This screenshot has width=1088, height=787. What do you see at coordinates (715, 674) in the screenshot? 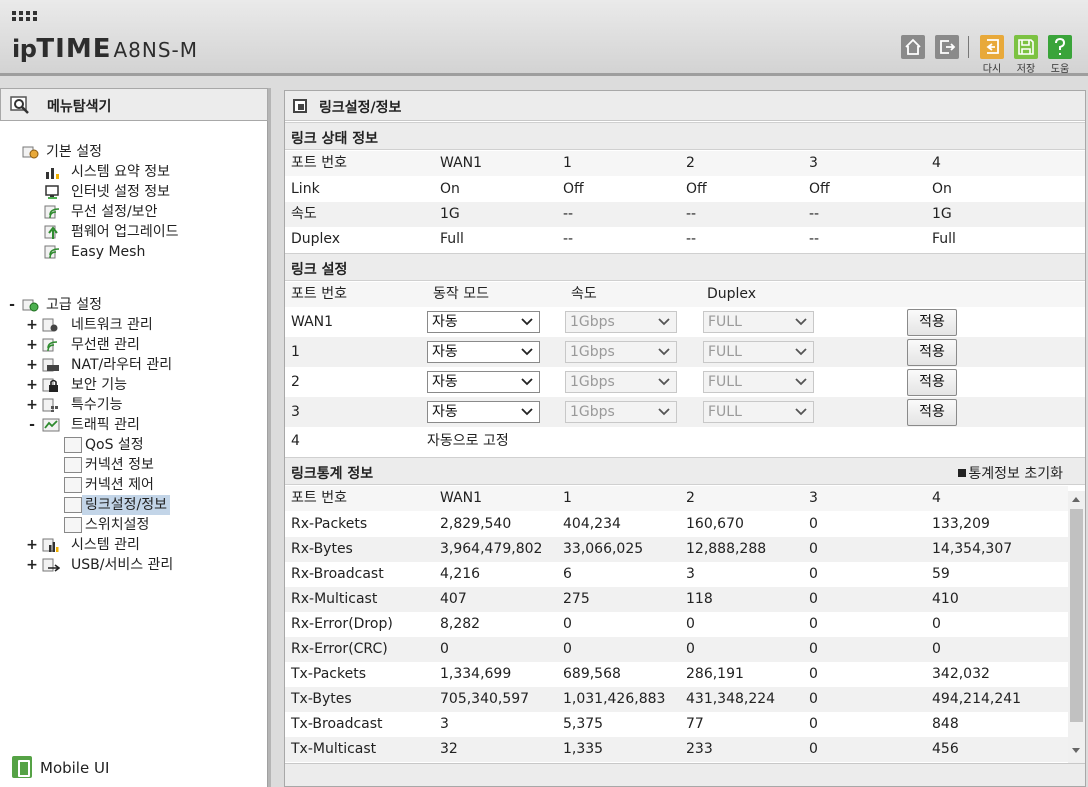
I see `cell-value: 286,191` at bounding box center [715, 674].